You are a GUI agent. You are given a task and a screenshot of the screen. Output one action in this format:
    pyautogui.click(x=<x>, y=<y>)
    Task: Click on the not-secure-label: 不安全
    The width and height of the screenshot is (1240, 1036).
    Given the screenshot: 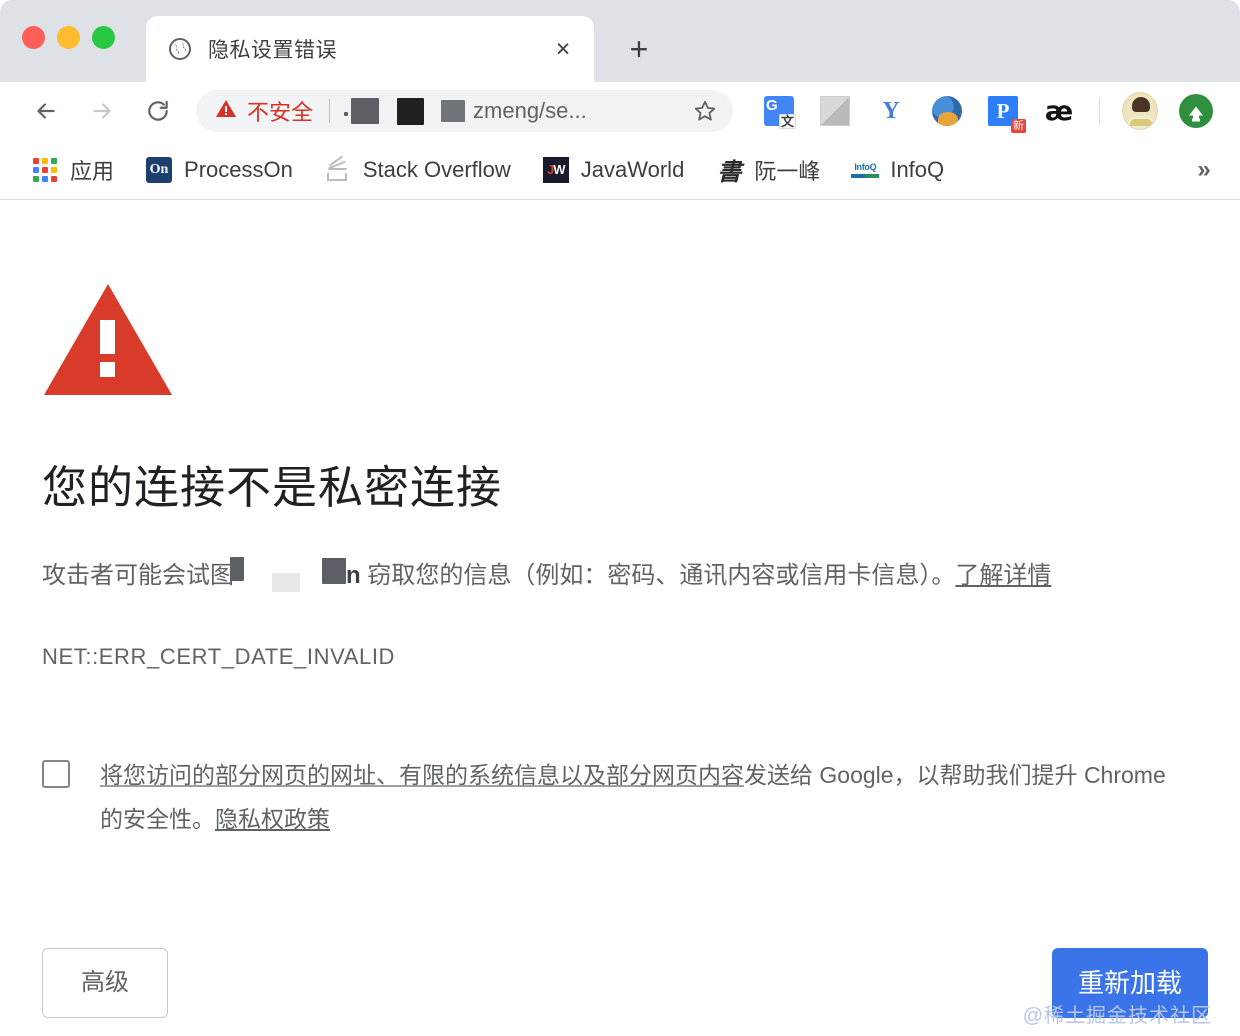 What is the action you would take?
    pyautogui.click(x=280, y=112)
    